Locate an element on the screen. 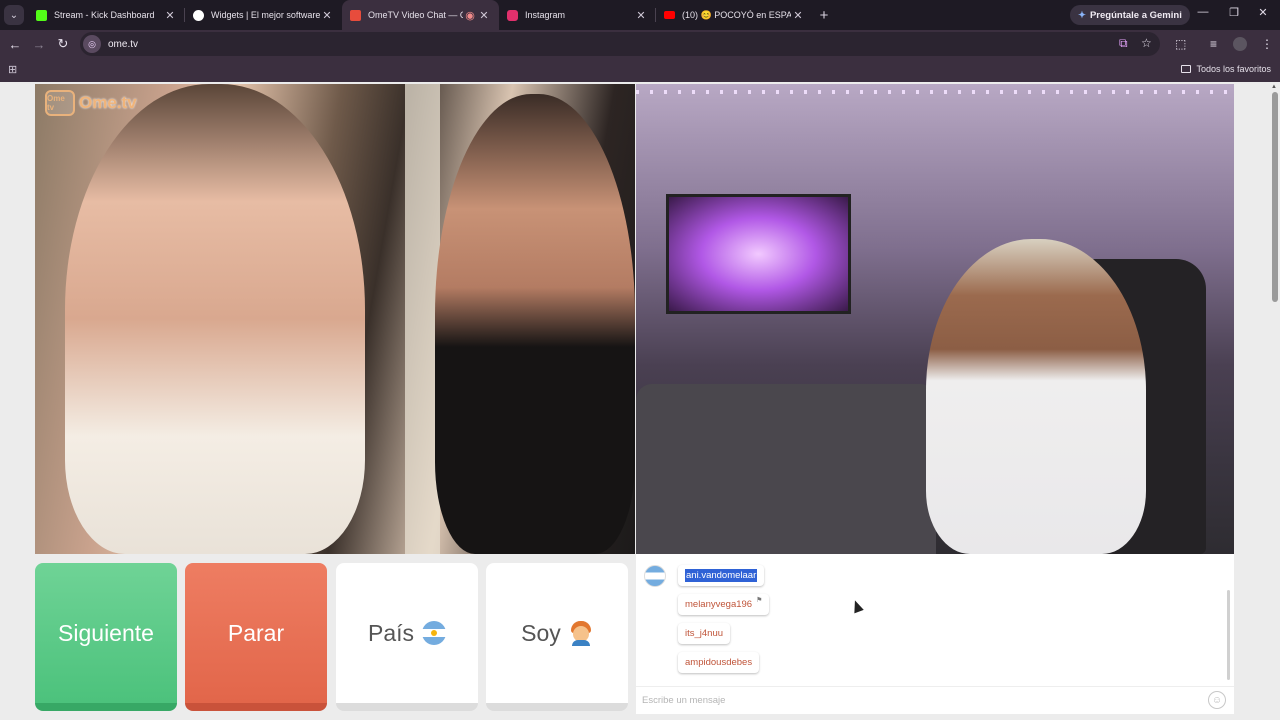 This screenshot has width=1280, height=720. chat-message: ani.vandomelaar is located at coordinates (721, 575).